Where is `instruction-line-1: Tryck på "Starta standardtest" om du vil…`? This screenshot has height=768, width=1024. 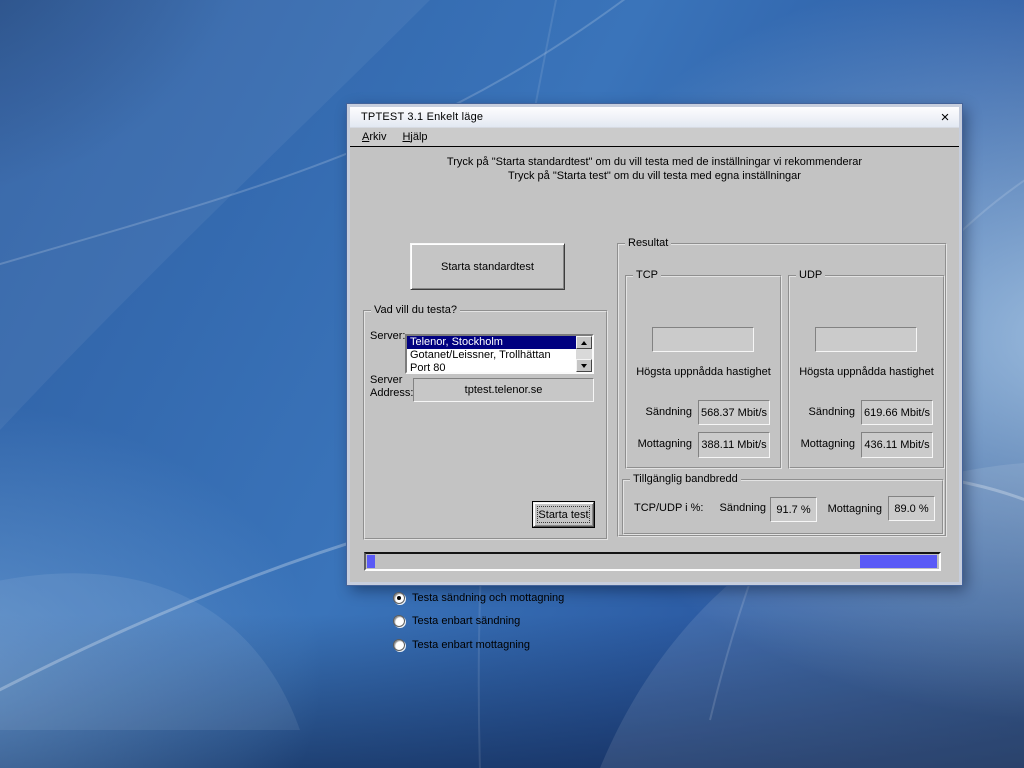
instruction-line-1: Tryck på "Starta standardtest" om du vil… is located at coordinates (654, 162).